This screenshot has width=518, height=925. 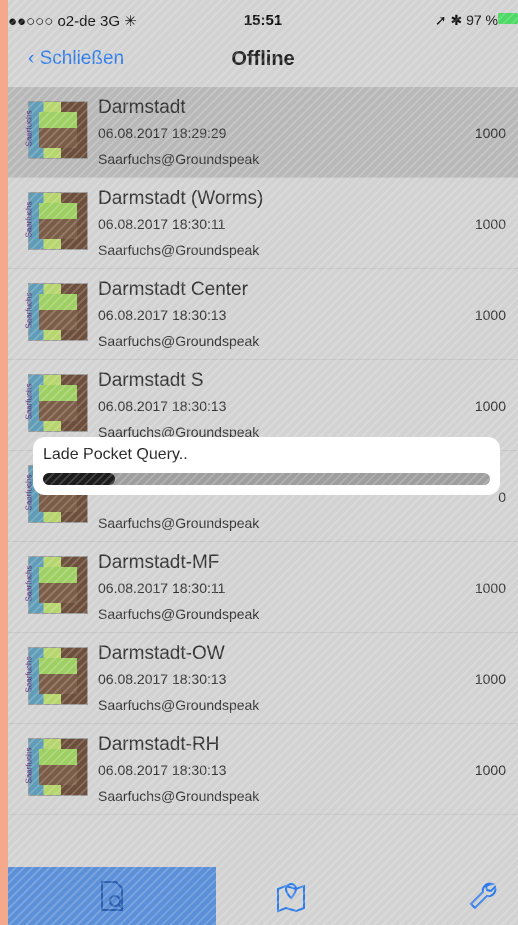 I want to click on wrench-icon, so click(x=483, y=896).